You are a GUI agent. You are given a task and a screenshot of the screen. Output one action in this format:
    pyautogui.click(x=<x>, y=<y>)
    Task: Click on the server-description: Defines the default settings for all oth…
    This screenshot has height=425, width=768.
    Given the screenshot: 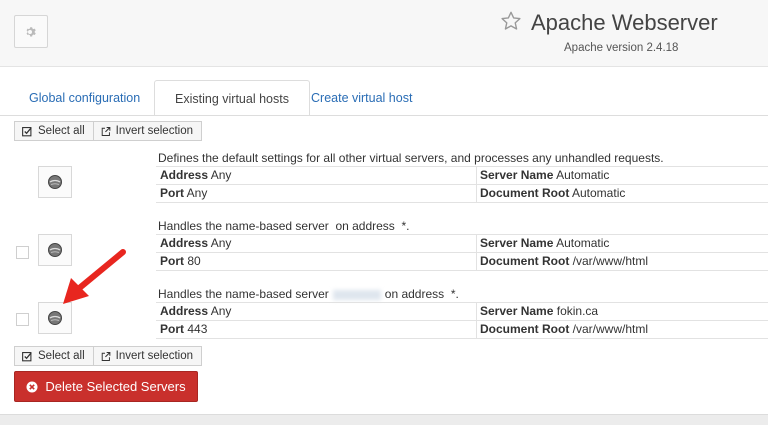 What is the action you would take?
    pyautogui.click(x=411, y=158)
    